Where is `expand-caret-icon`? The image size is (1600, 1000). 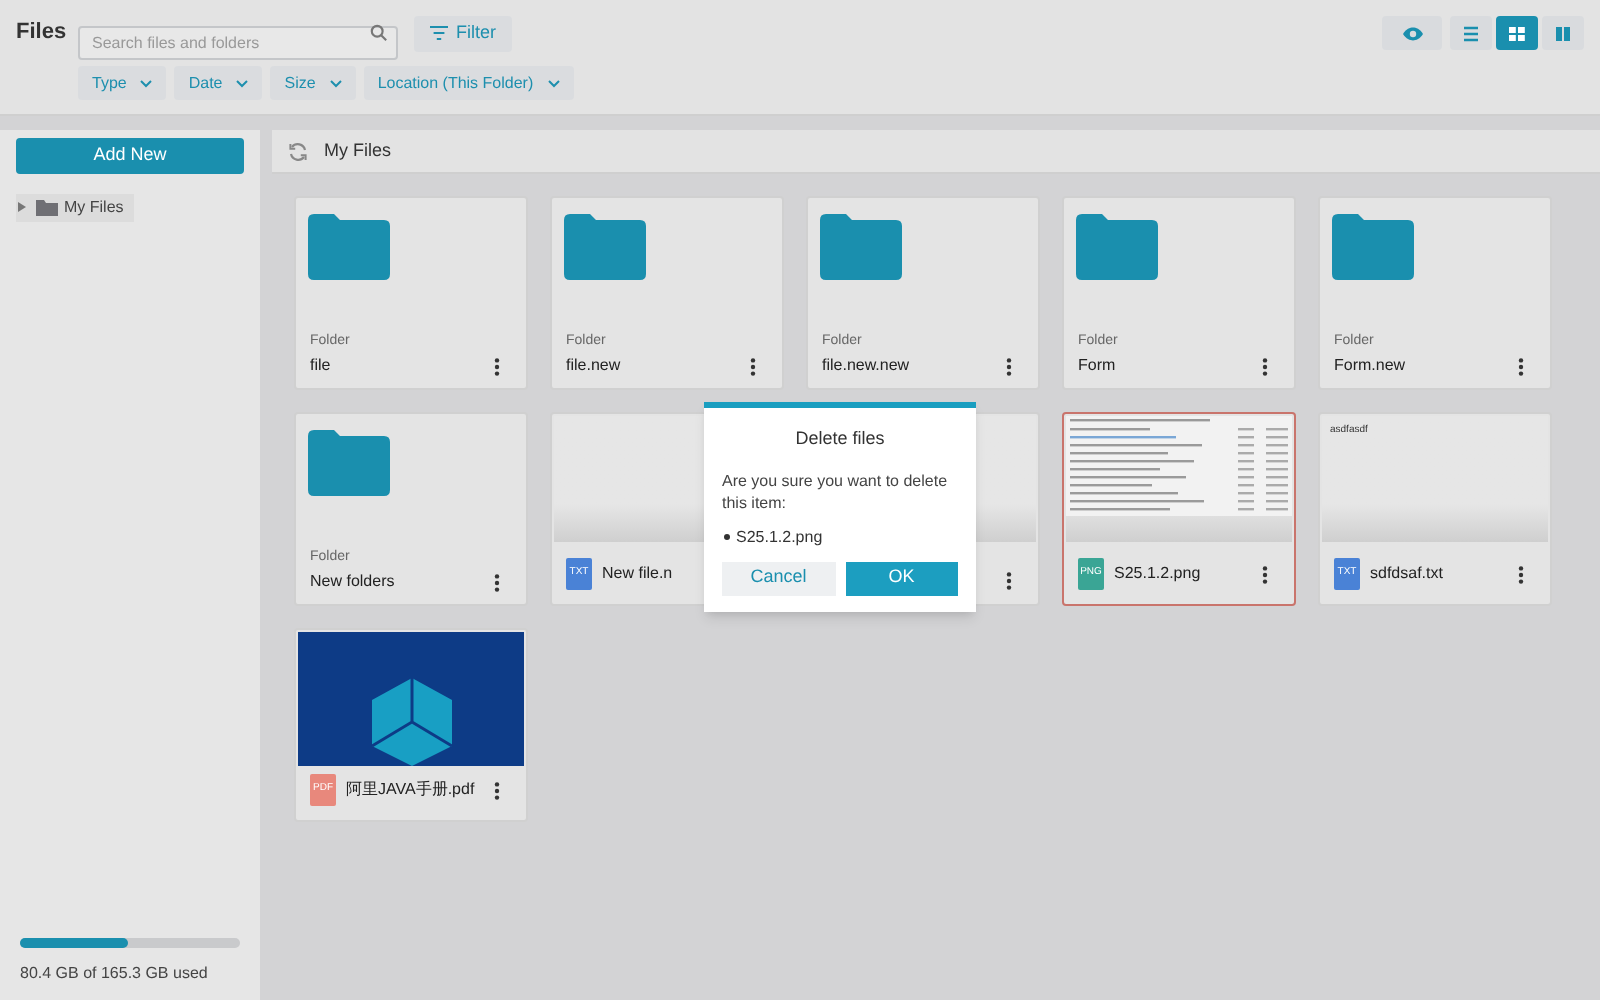 expand-caret-icon is located at coordinates (22, 207).